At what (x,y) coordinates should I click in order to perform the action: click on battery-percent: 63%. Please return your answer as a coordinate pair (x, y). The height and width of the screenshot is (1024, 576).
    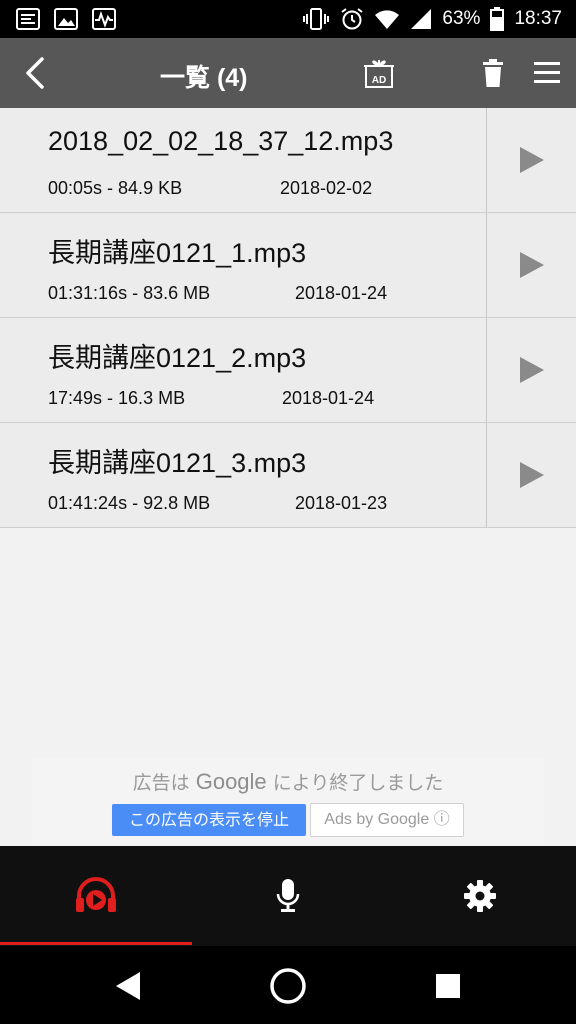
    Looking at the image, I should click on (461, 18).